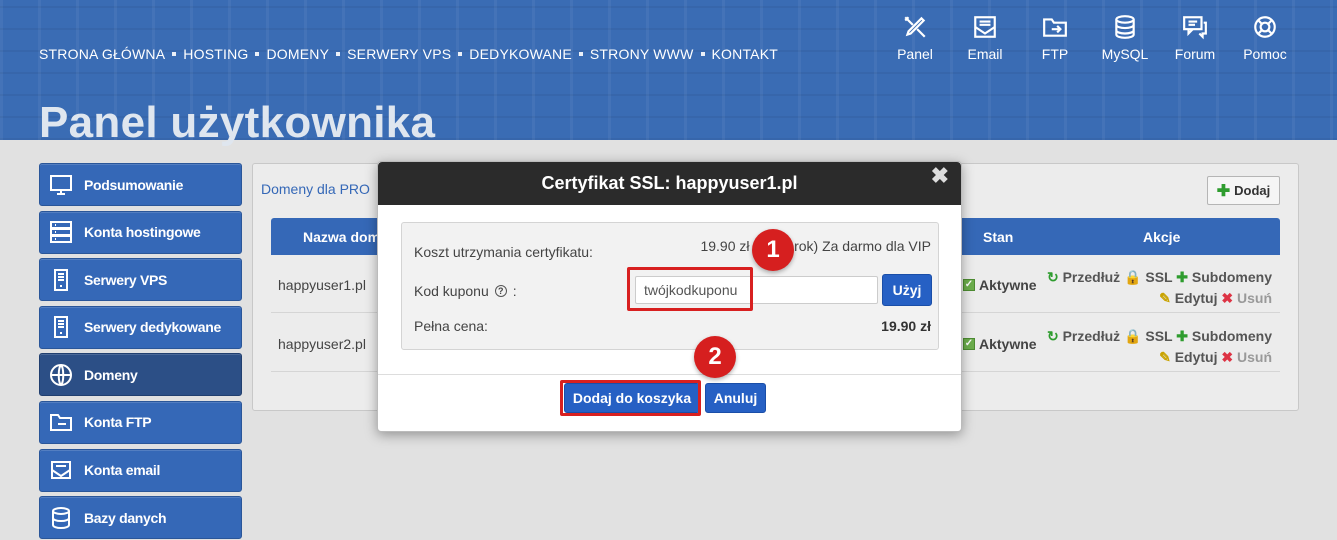  I want to click on mail-icon, so click(61, 470).